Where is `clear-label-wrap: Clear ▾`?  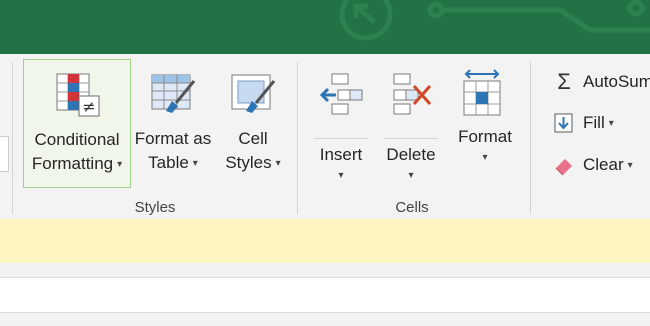
clear-label-wrap: Clear ▾ is located at coordinates (608, 166).